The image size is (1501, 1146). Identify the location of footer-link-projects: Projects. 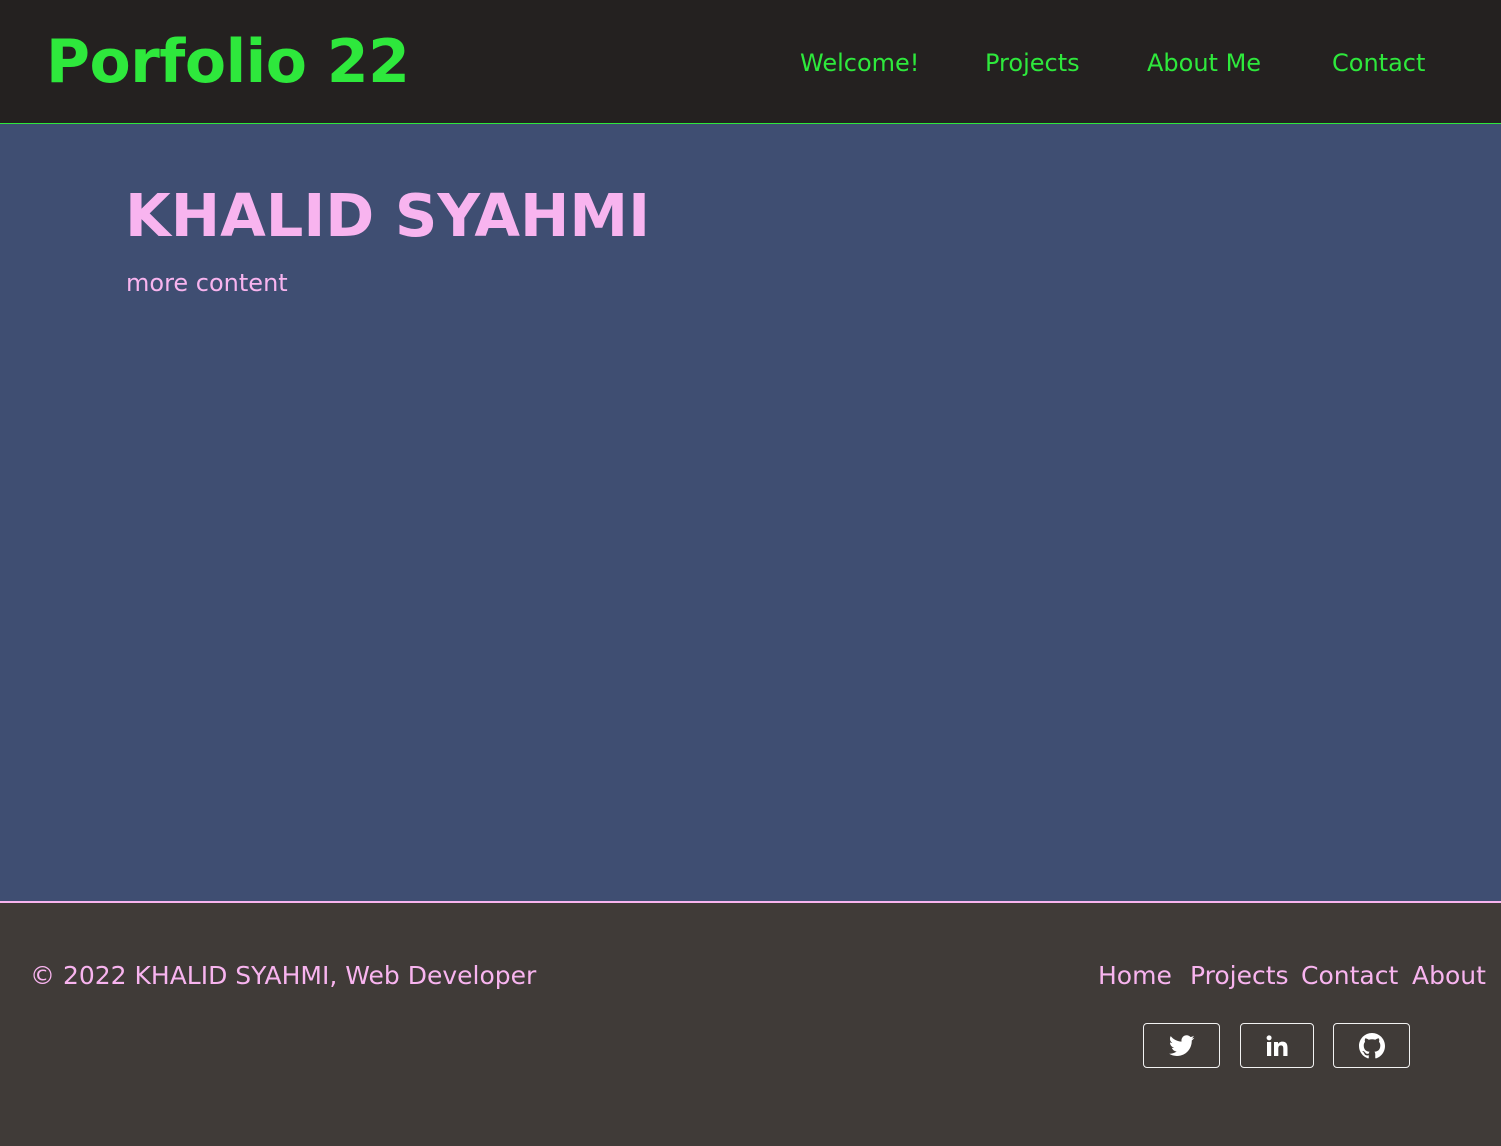
(1239, 976).